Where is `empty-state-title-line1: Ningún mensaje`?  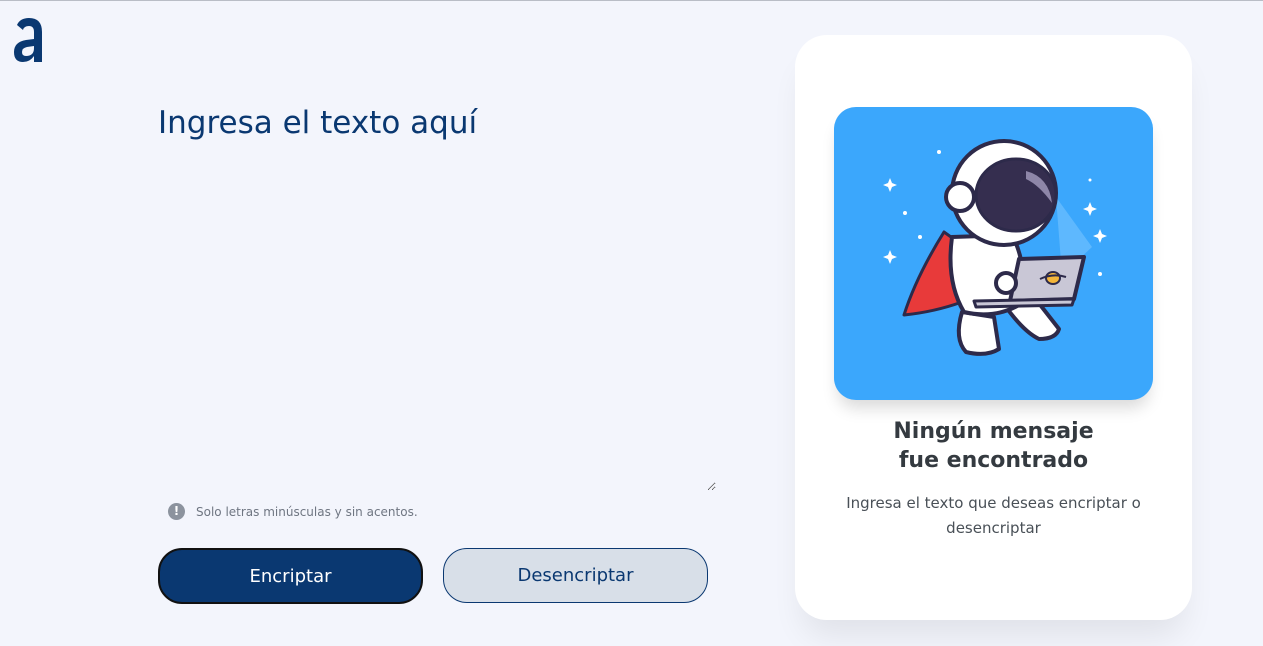
empty-state-title-line1: Ningún mensaje is located at coordinates (993, 431).